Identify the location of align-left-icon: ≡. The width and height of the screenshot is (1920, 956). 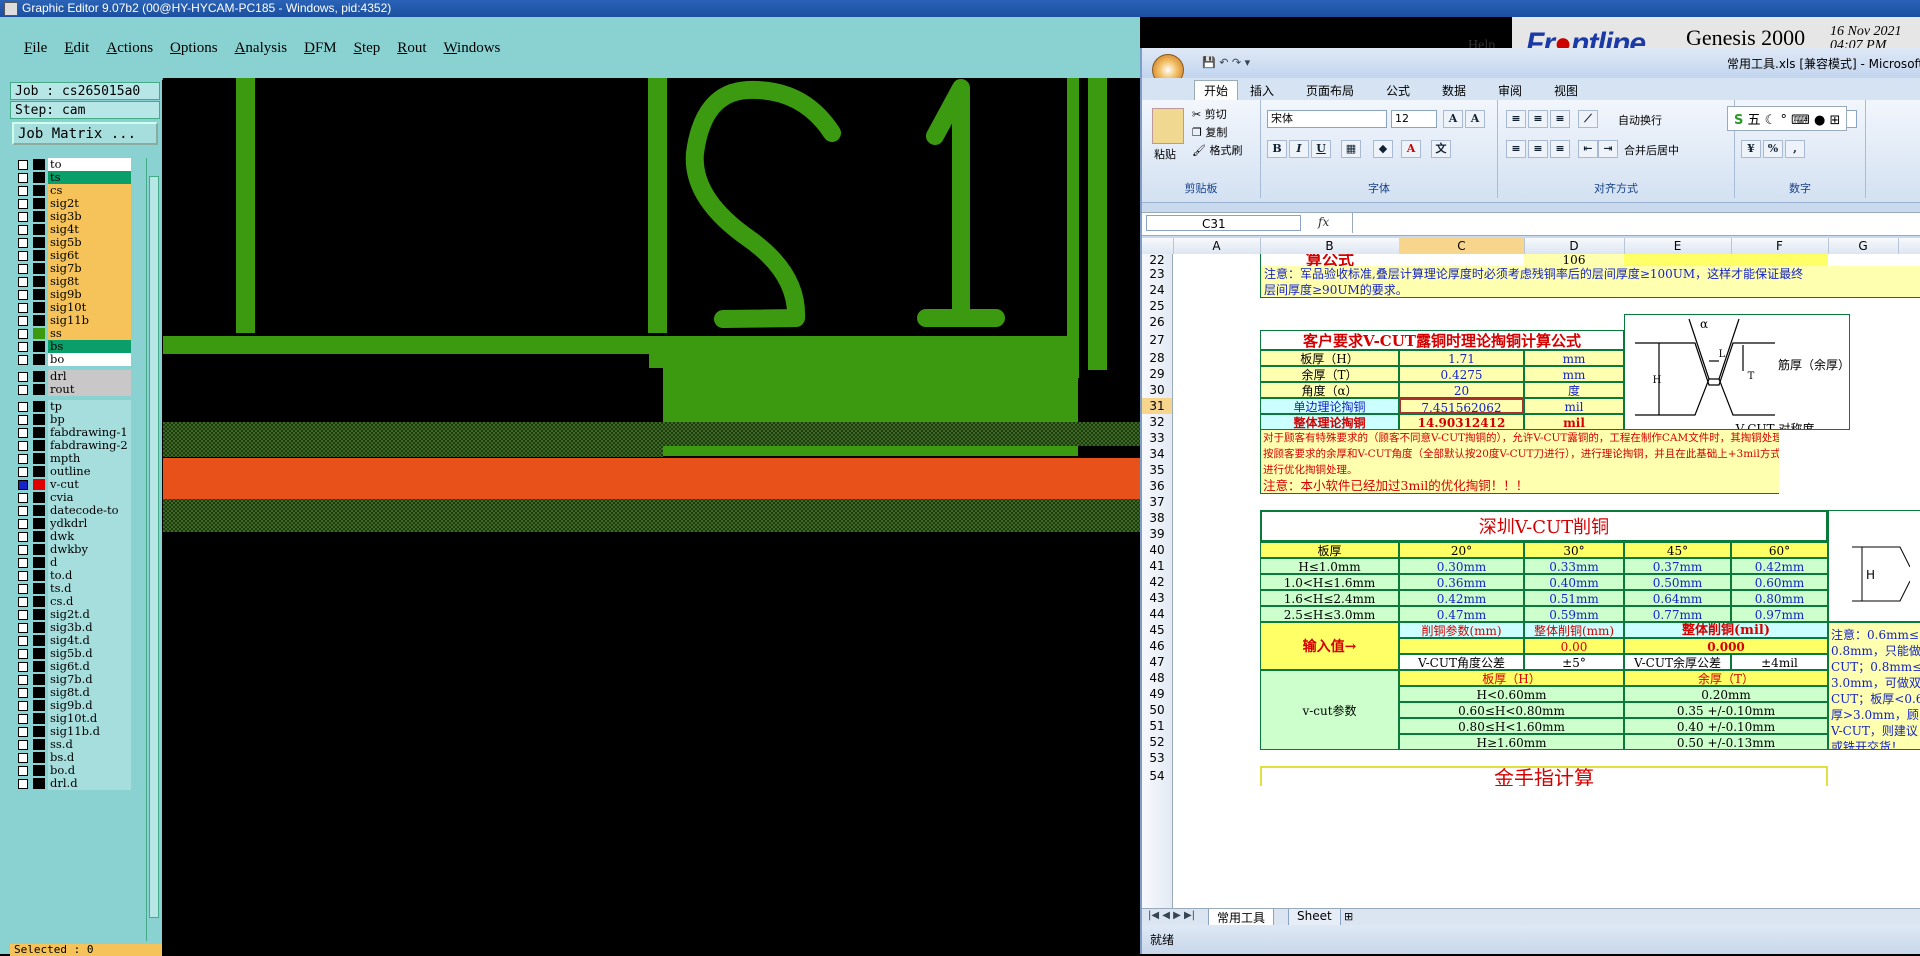
(1516, 149).